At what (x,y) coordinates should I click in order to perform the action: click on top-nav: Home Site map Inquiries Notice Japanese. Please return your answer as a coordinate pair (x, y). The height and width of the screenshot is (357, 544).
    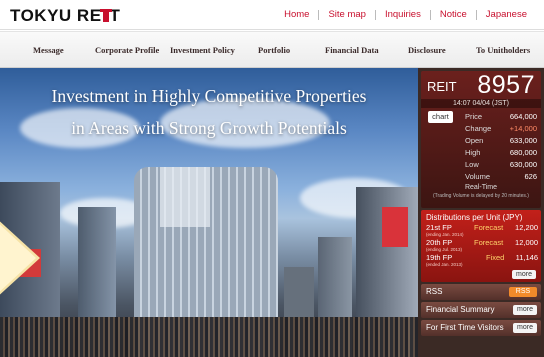
    Looking at the image, I should click on (405, 14).